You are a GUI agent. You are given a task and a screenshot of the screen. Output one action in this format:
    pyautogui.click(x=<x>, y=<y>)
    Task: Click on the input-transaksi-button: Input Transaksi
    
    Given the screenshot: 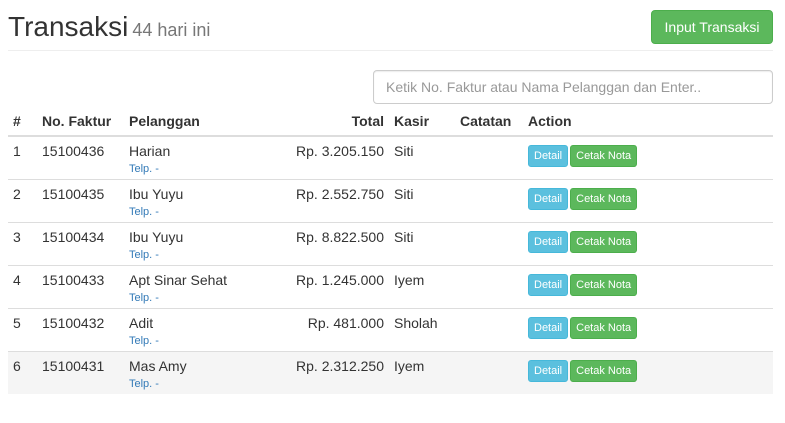 What is the action you would take?
    pyautogui.click(x=712, y=27)
    